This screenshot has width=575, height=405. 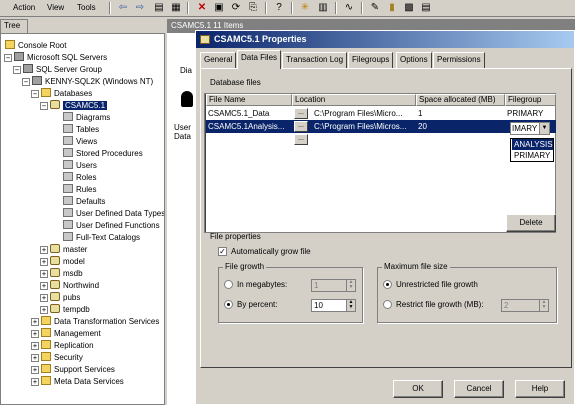 I want to click on tables-icon: ▤, so click(x=426, y=8).